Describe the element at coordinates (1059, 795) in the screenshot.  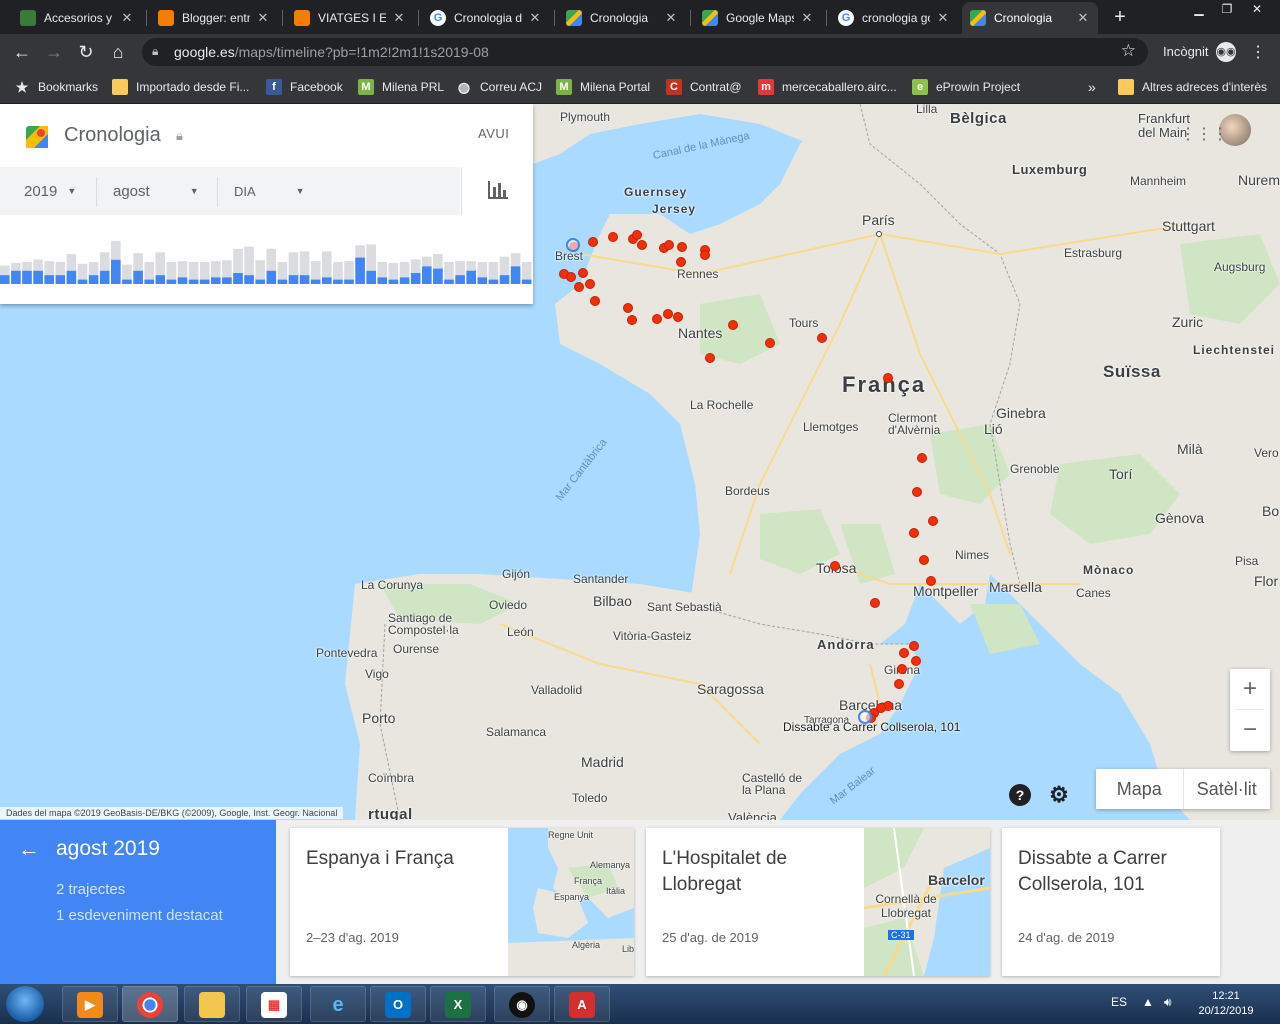
I see `settings-gear-icon: ⚙` at that location.